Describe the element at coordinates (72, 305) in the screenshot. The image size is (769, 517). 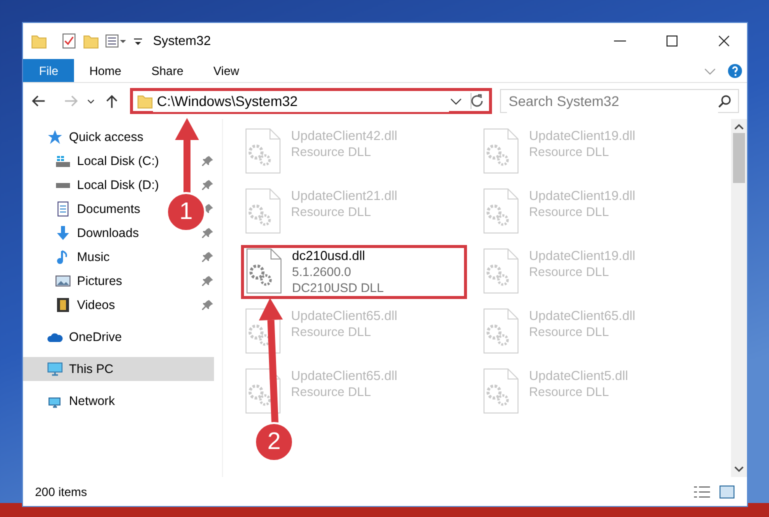
I see `nav-item: Videos` at that location.